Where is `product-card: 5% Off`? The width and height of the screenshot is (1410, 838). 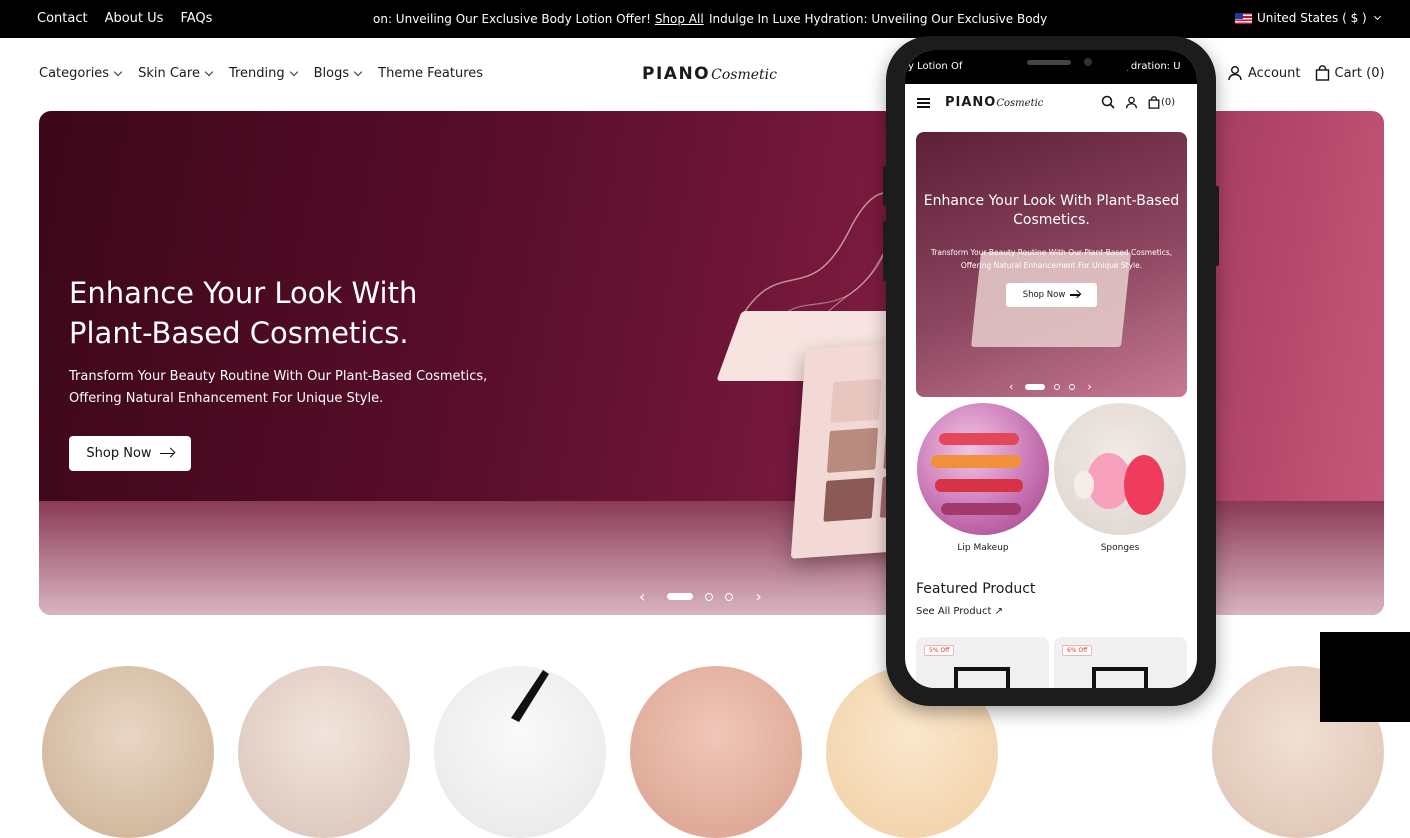 product-card: 5% Off is located at coordinates (982, 662).